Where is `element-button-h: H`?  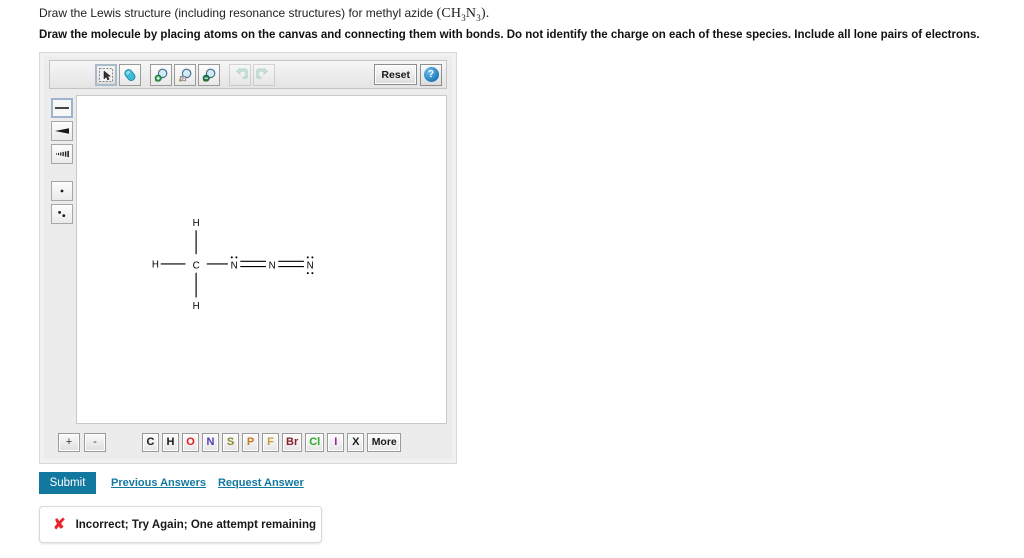
element-button-h: H is located at coordinates (170, 442).